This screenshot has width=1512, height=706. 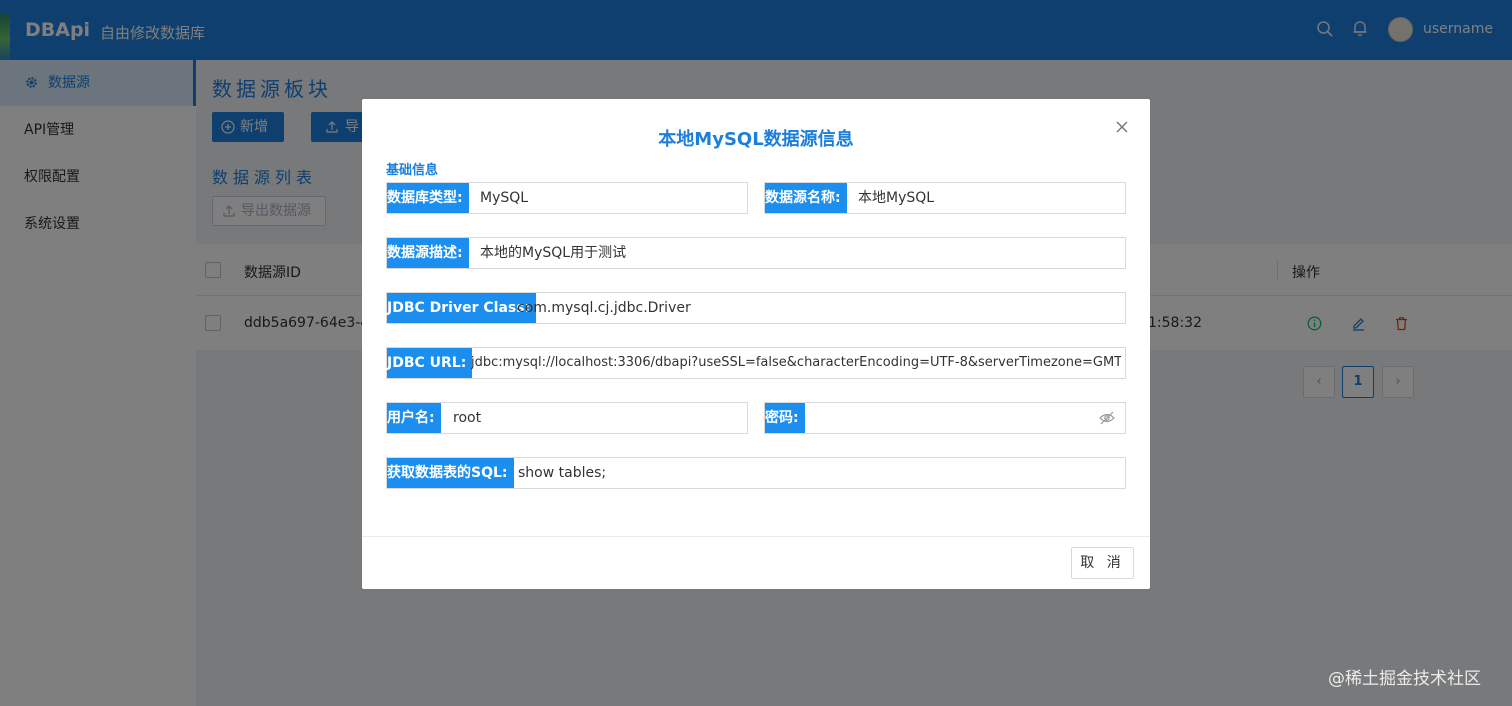 I want to click on ds-name-field: 数据源名称: 本地MySQL, so click(x=945, y=198).